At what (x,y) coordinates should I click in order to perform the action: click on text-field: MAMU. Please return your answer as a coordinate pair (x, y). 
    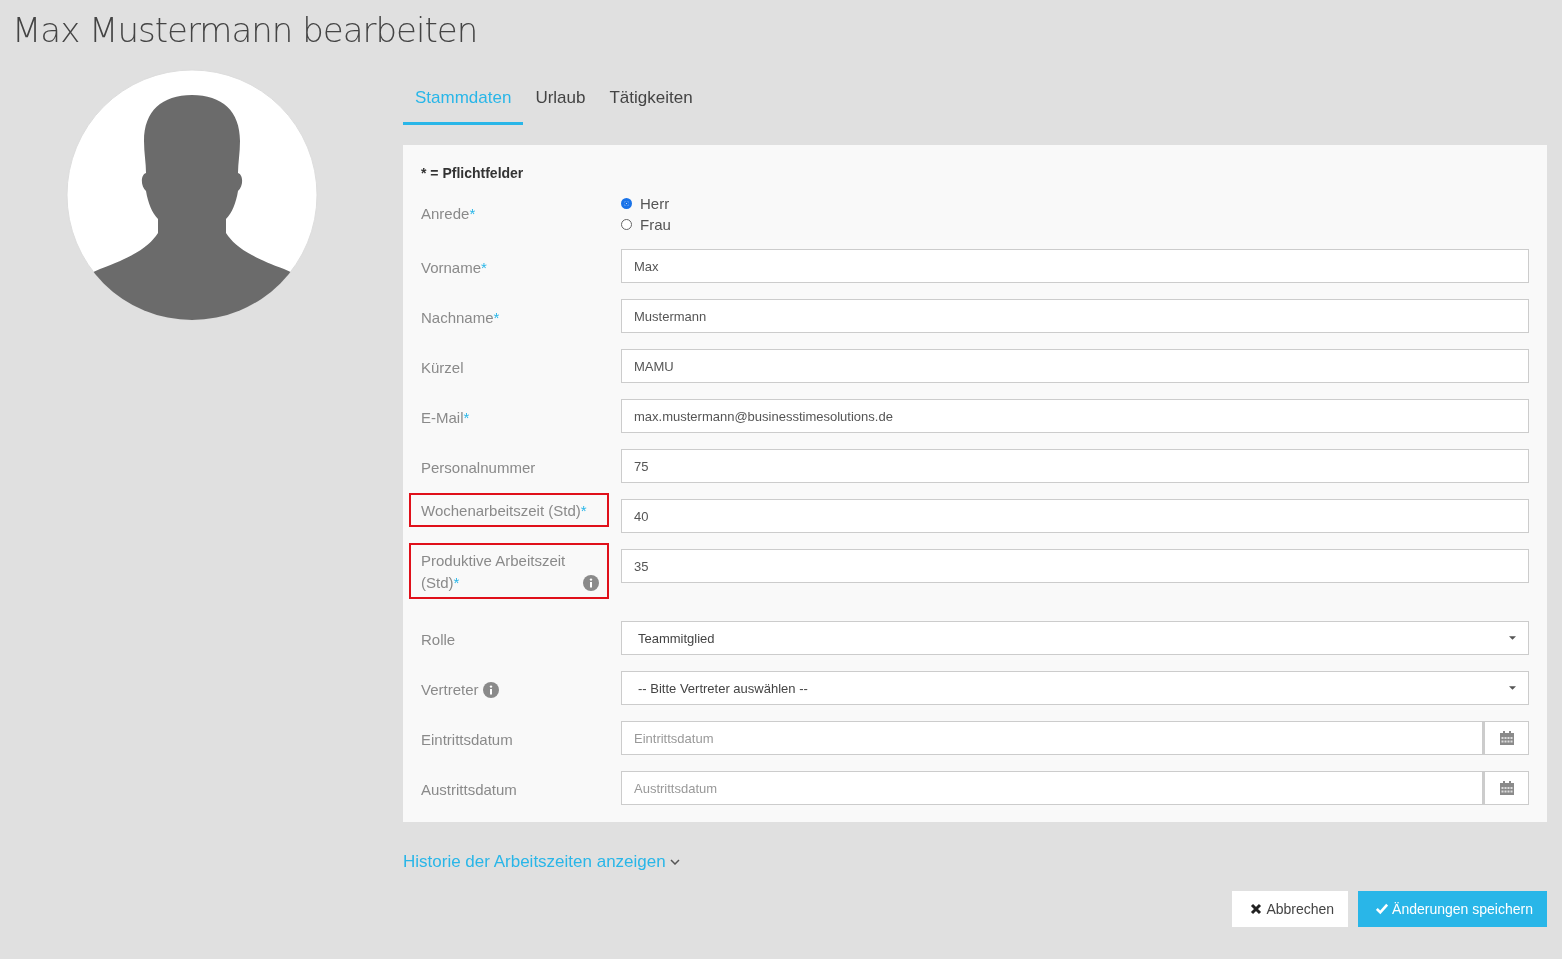
    Looking at the image, I should click on (1075, 366).